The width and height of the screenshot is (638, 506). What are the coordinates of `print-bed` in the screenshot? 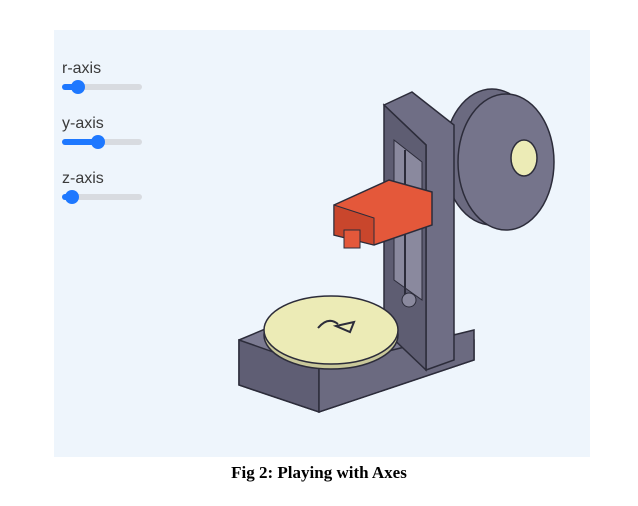 It's located at (331, 332).